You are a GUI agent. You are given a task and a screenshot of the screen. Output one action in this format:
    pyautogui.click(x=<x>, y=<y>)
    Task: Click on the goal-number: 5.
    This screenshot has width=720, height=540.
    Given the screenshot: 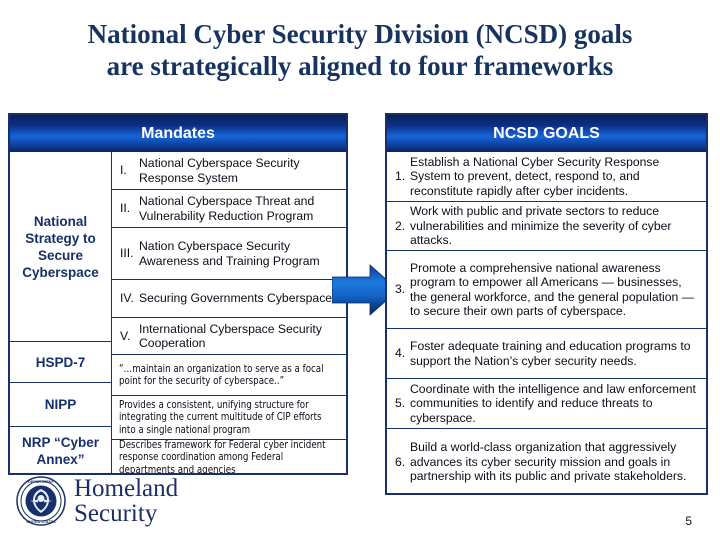 What is the action you would take?
    pyautogui.click(x=400, y=403)
    